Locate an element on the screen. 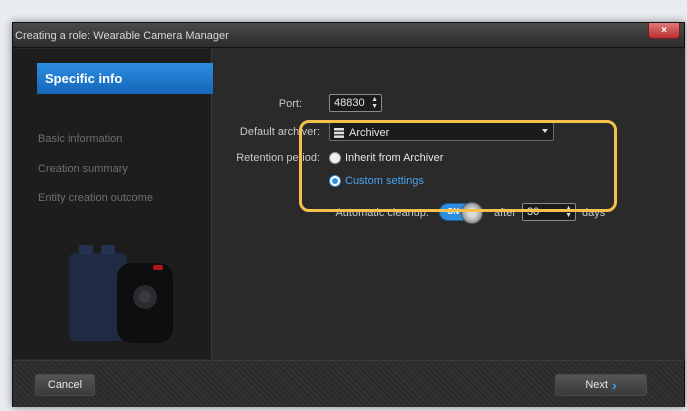 The width and height of the screenshot is (687, 411). port-stepper: 48830 ▲ ▼ is located at coordinates (355, 103).